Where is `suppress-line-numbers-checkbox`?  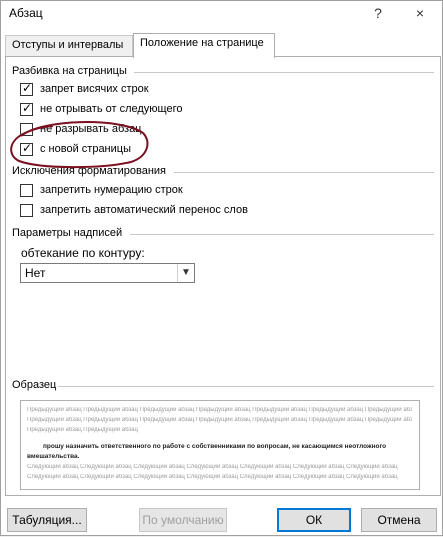 suppress-line-numbers-checkbox is located at coordinates (26, 190).